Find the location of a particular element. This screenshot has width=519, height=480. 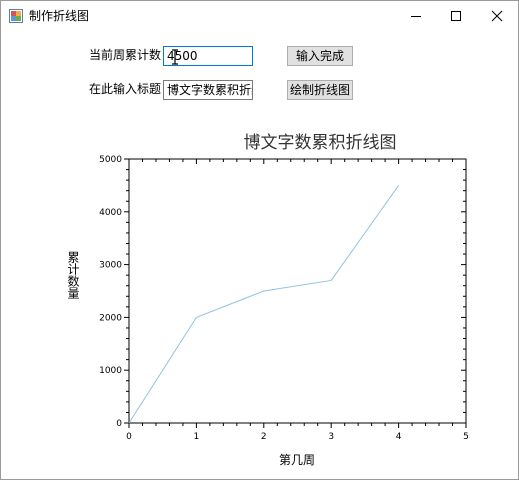

y-tick-label: 0 is located at coordinates (119, 424).